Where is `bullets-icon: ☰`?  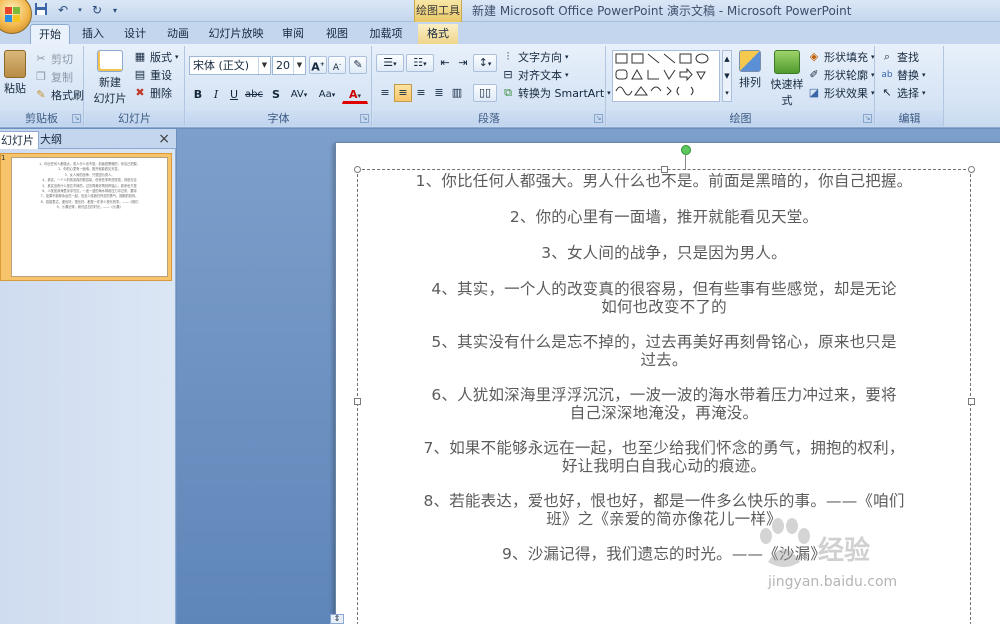
bullets-icon: ☰ is located at coordinates (388, 62).